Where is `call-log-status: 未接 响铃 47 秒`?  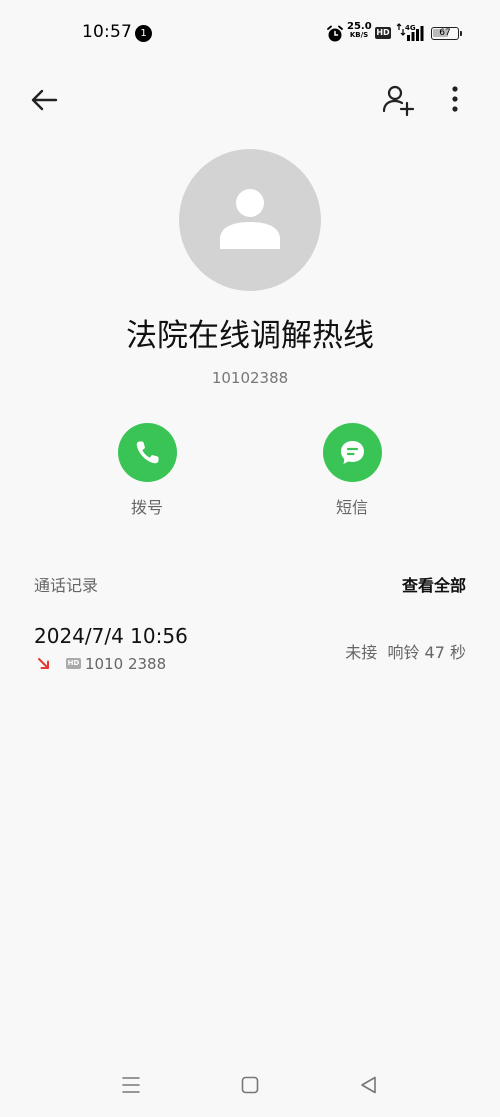
call-log-status: 未接 响铃 47 秒 is located at coordinates (405, 652).